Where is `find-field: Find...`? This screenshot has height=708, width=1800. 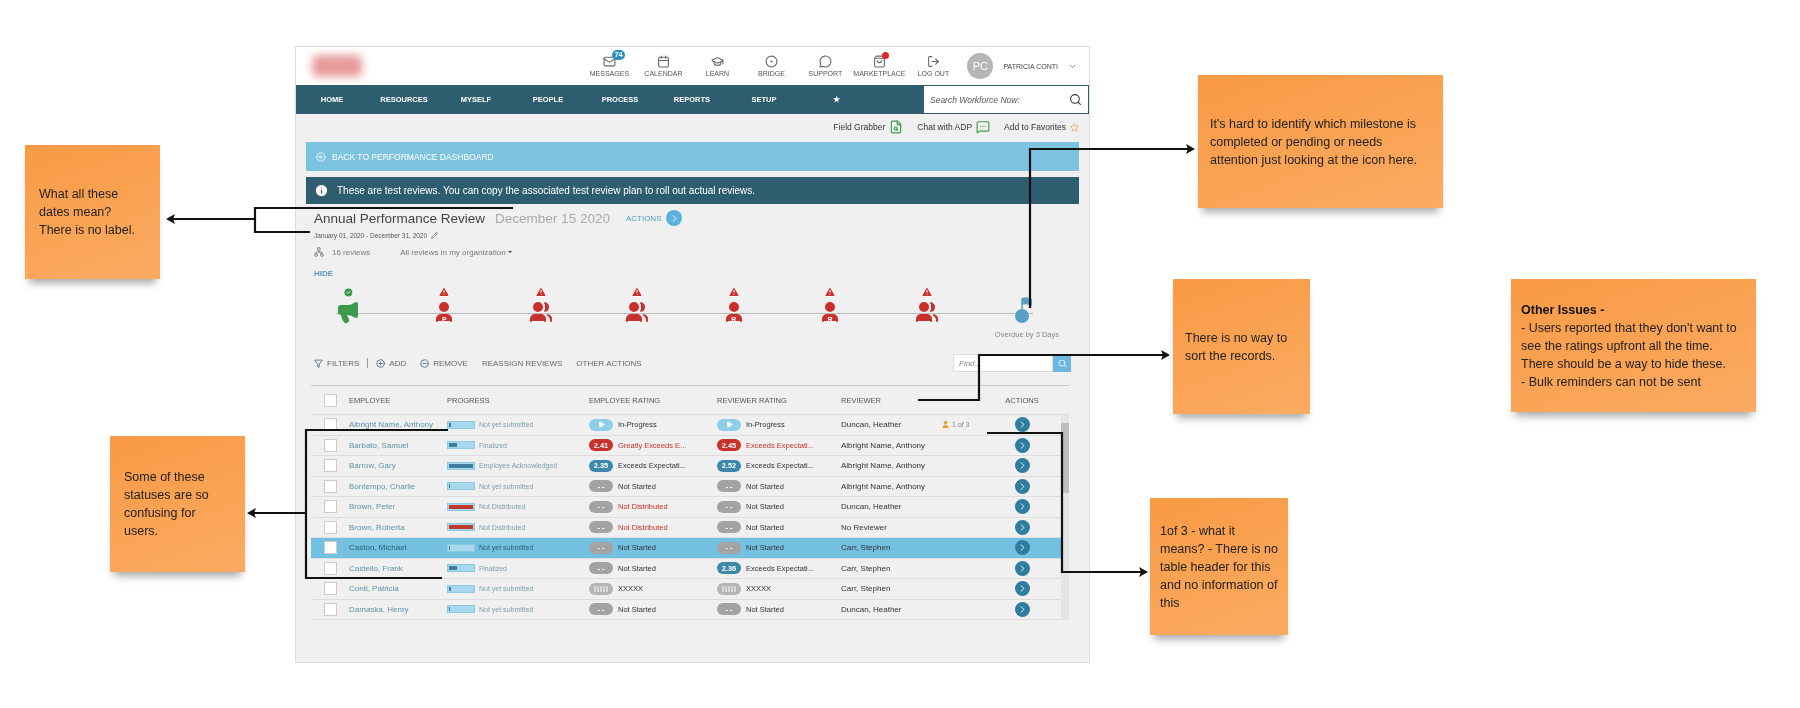 find-field: Find... is located at coordinates (1003, 363).